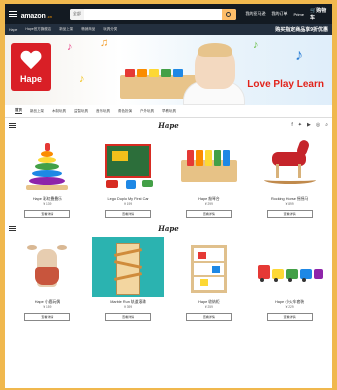  What do you see at coordinates (128, 267) in the screenshot?
I see `marble-run-image` at bounding box center [128, 267].